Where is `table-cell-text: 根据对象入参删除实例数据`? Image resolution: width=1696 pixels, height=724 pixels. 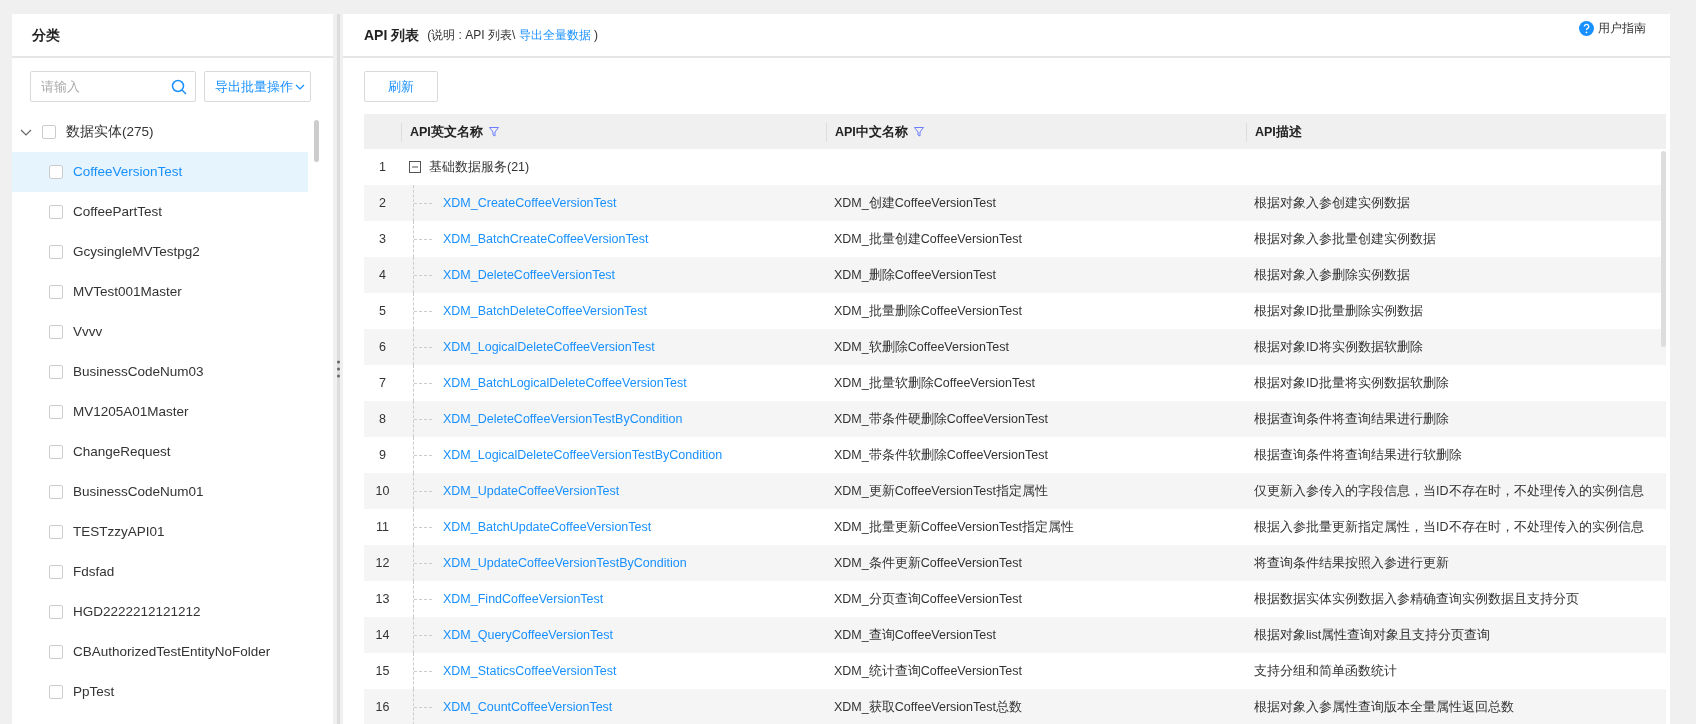
table-cell-text: 根据对象入参删除实例数据 is located at coordinates (1332, 275).